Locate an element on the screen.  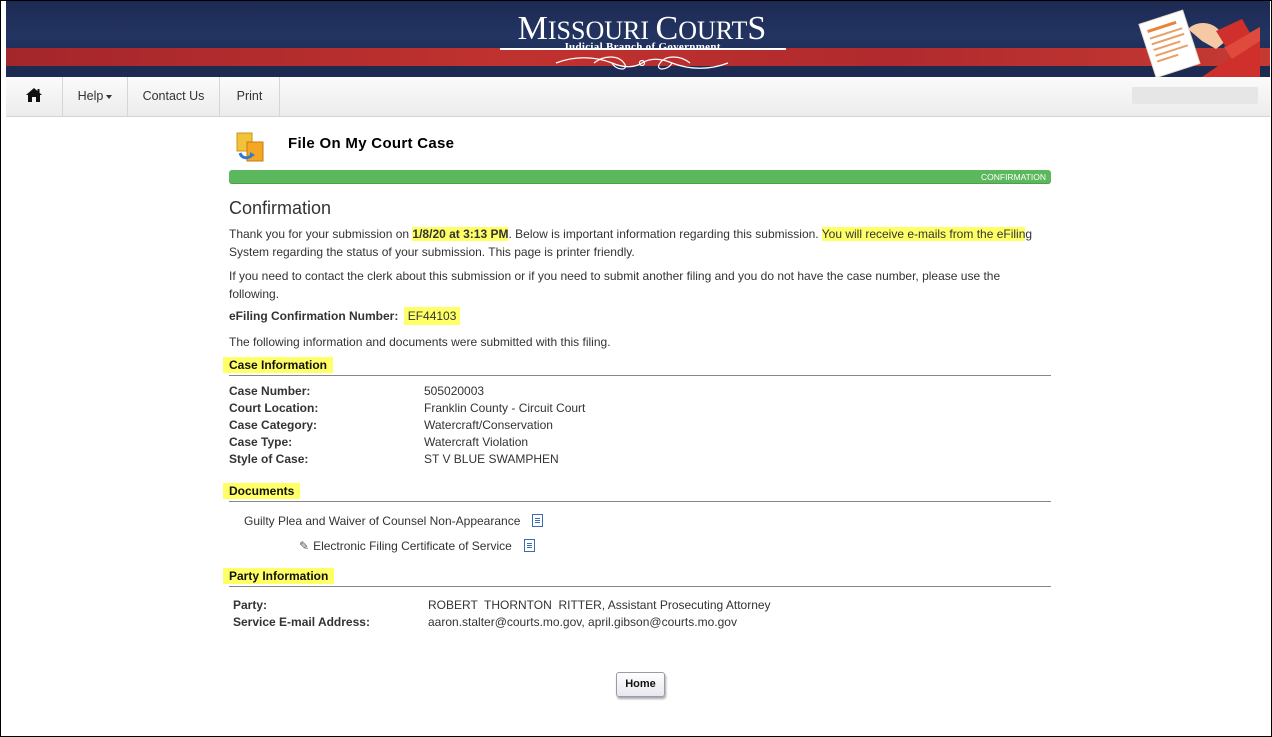
top-nav: Help Contact Us Print is located at coordinates (638, 97).